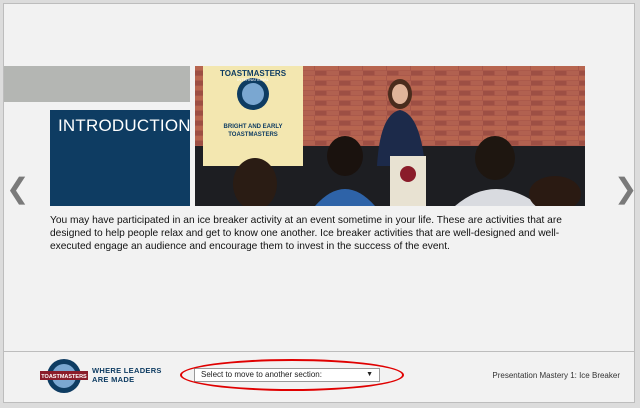 This screenshot has height=408, width=640. Describe the element at coordinates (253, 79) in the screenshot. I see `banner-subtitle: INTERNATIONAL` at that location.